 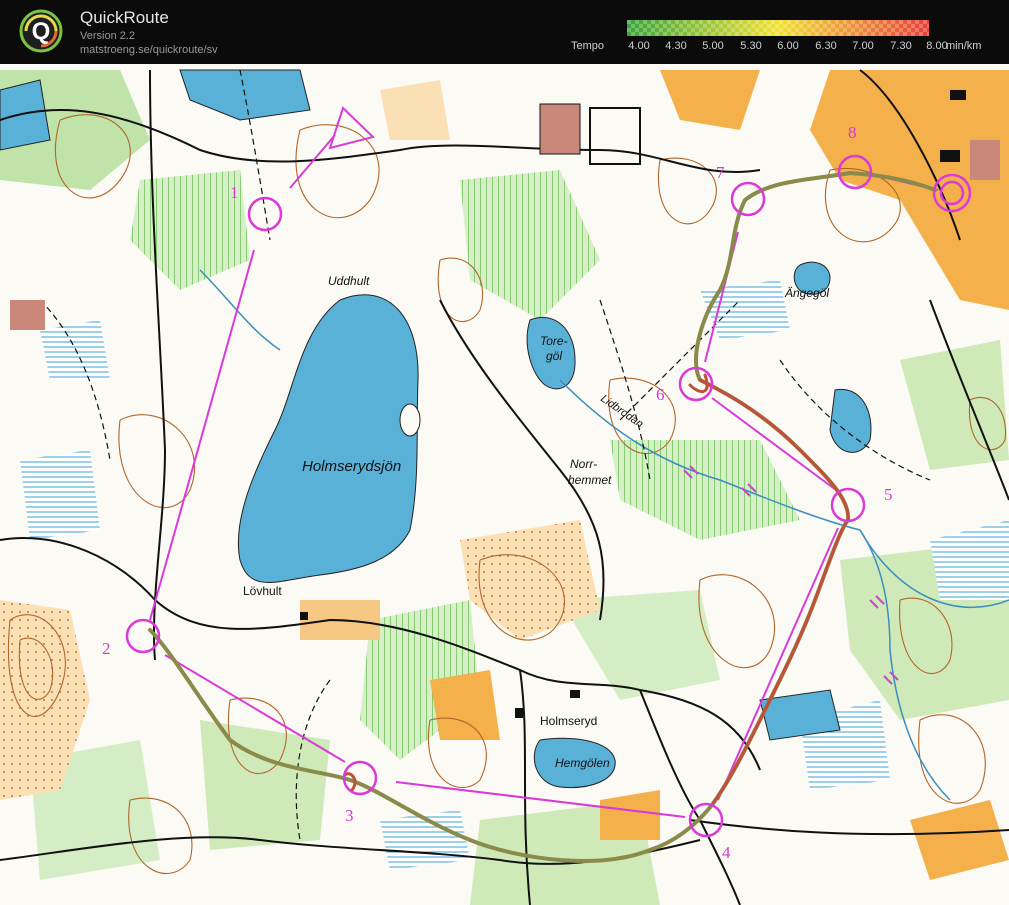 What do you see at coordinates (149, 50) in the screenshot?
I see `app-url: matstroeng.se/quickroute/sv` at bounding box center [149, 50].